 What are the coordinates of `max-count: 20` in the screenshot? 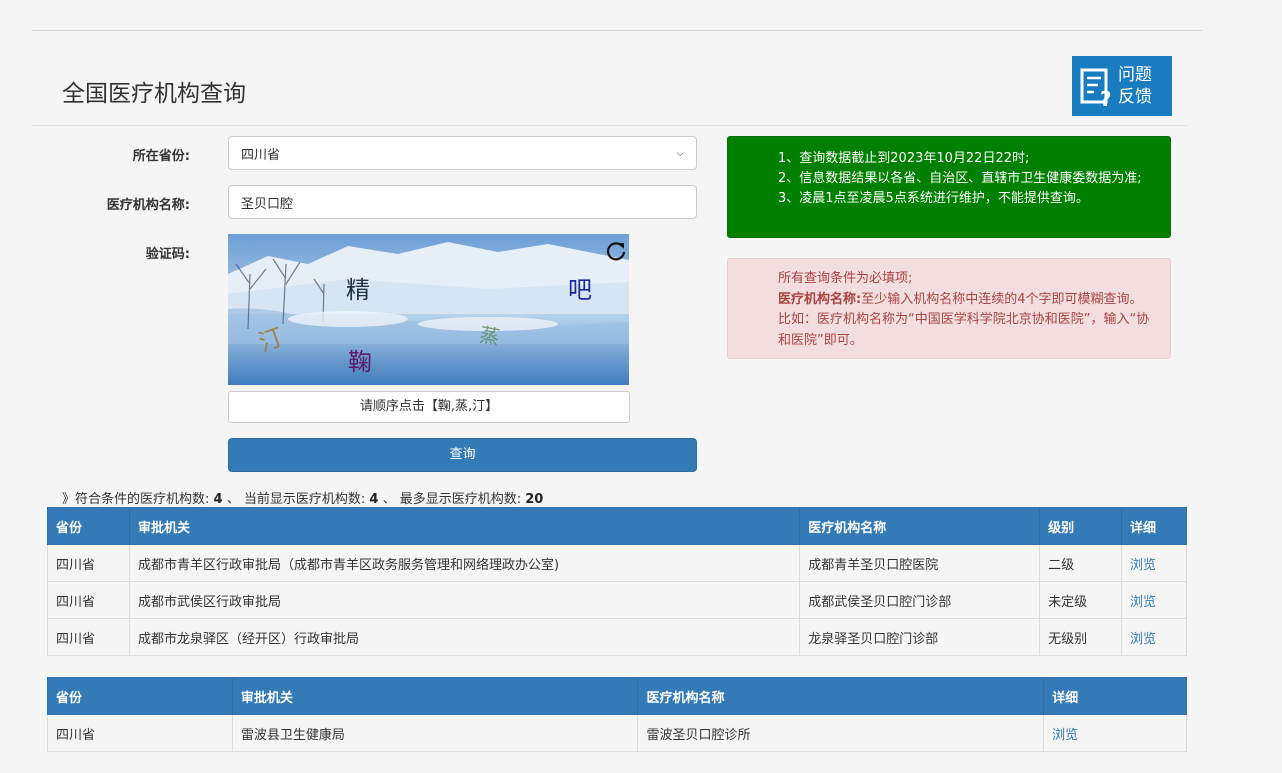 It's located at (534, 499).